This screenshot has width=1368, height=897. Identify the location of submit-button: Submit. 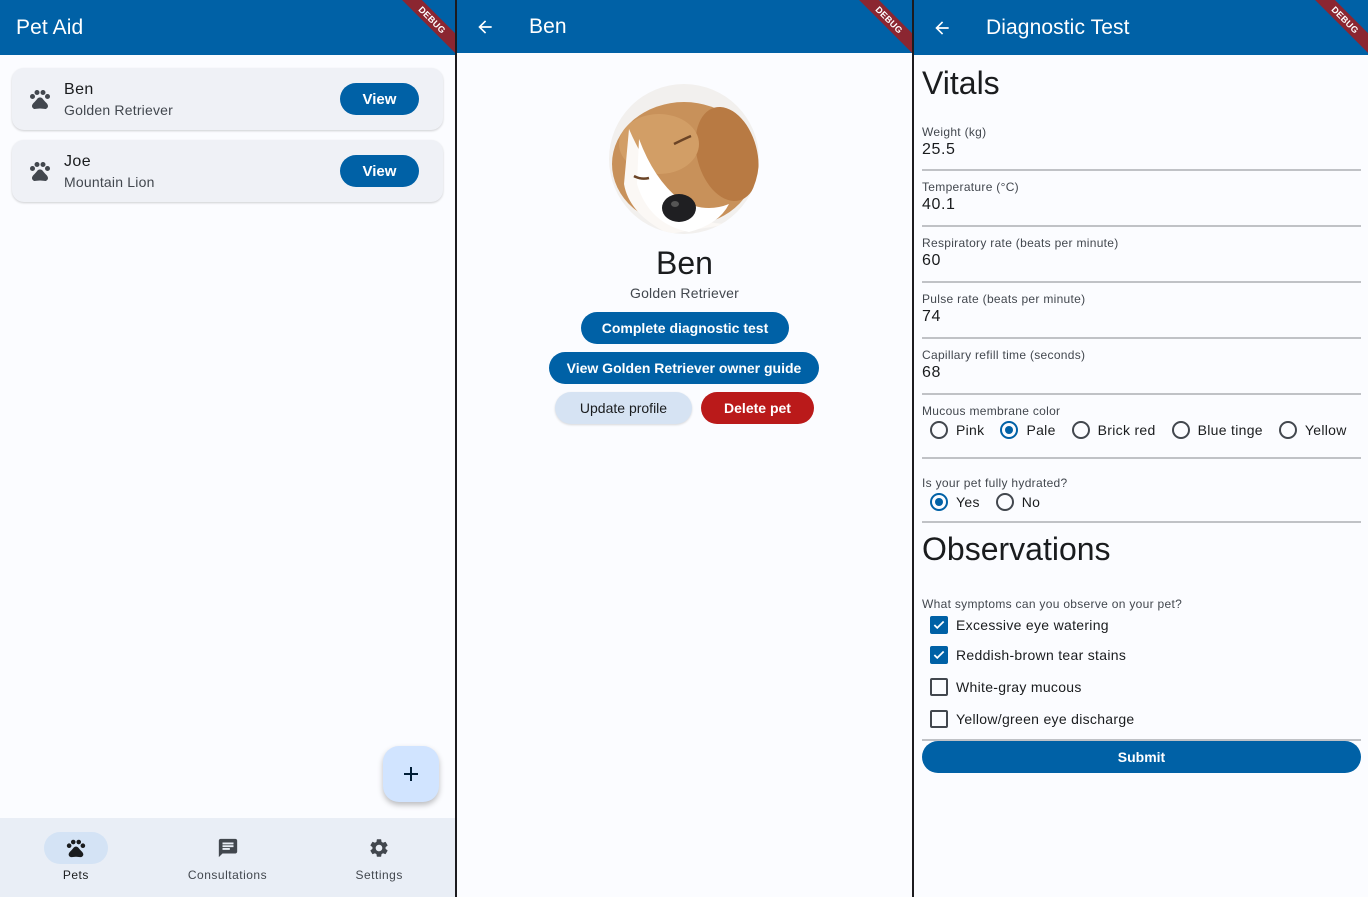
(1141, 757).